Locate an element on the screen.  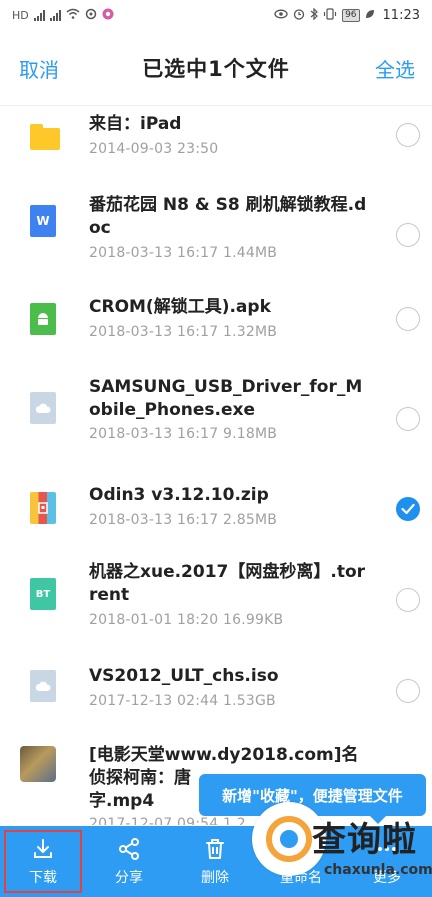
watermark-url: chaxunla.com is located at coordinates (378, 870).